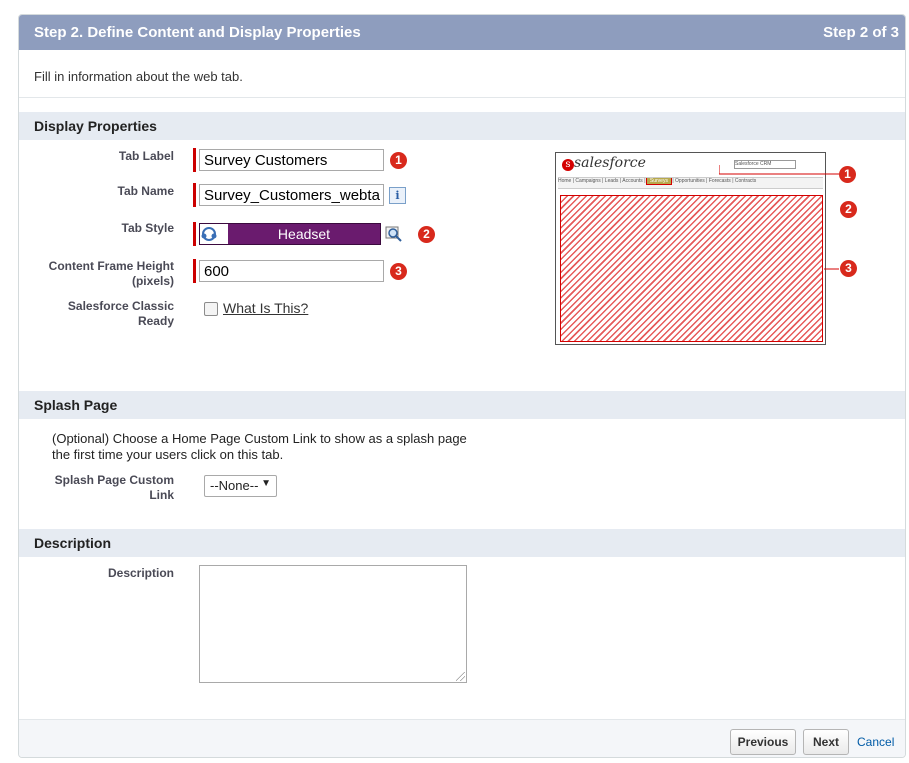 This screenshot has width=909, height=763. I want to click on salesforce-logo-icon: s salesforce, so click(604, 163).